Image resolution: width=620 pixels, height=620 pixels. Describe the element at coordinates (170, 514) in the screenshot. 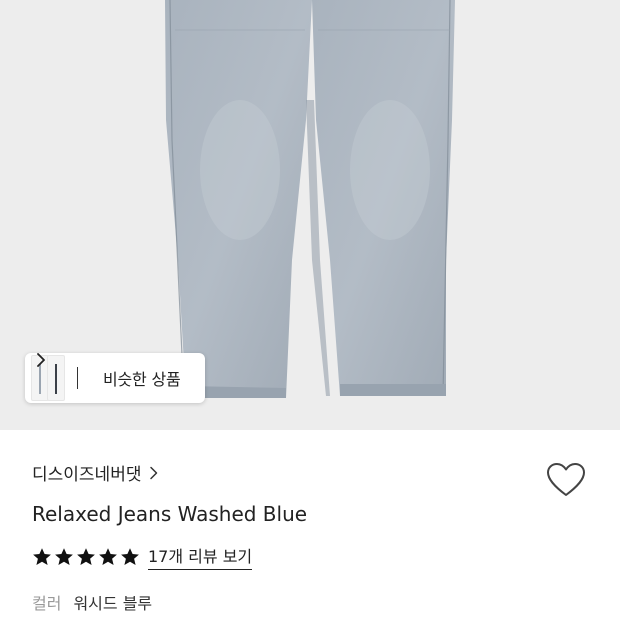

I see `product-name: Relaxed Jeans Washed Blue` at that location.